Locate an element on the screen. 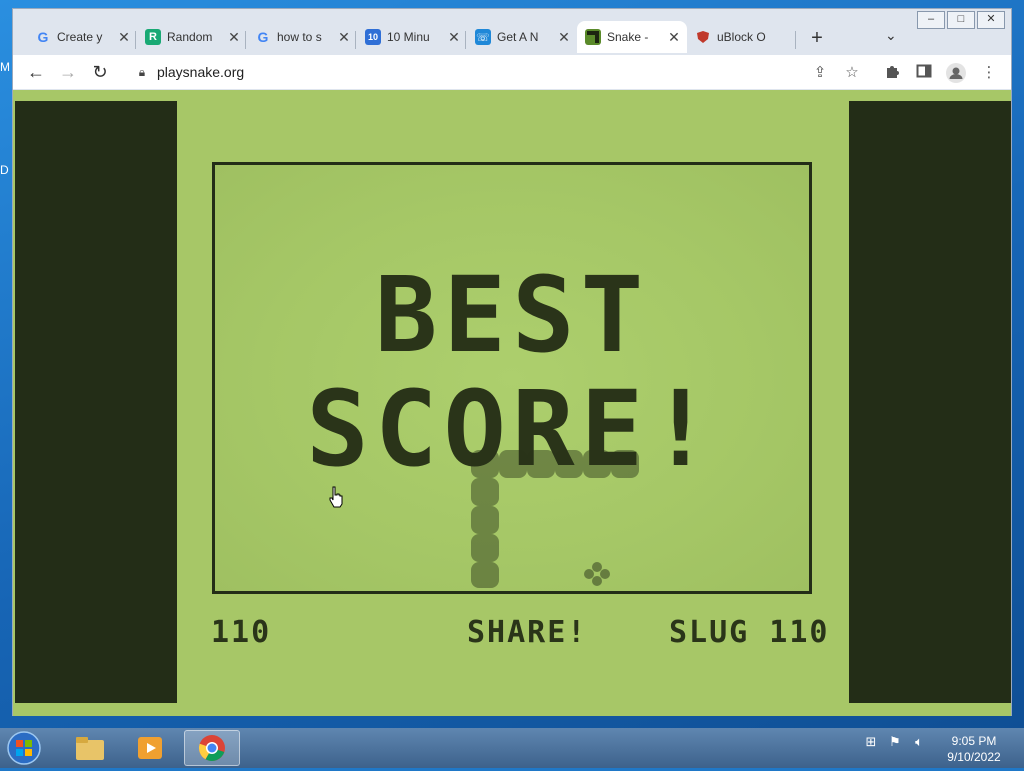  clock: 9:05 PM 9/10/2022 is located at coordinates (974, 749).